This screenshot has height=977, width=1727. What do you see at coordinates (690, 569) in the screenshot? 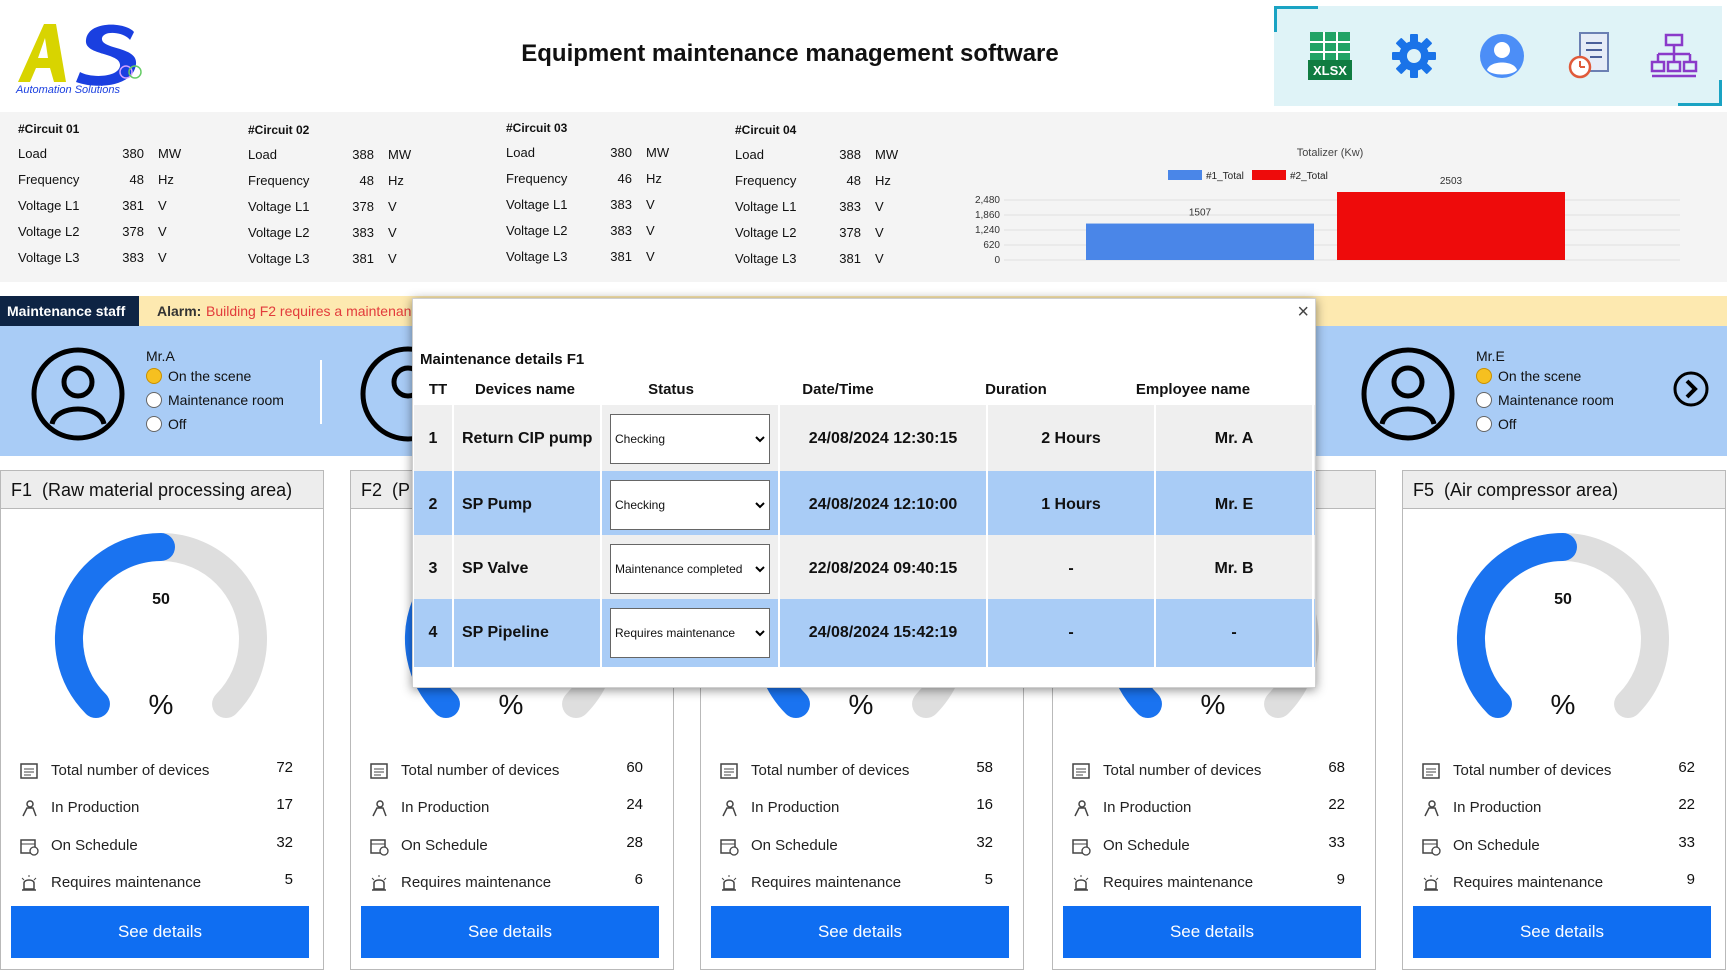
I see `status-dropdown: Maintenance completed` at bounding box center [690, 569].